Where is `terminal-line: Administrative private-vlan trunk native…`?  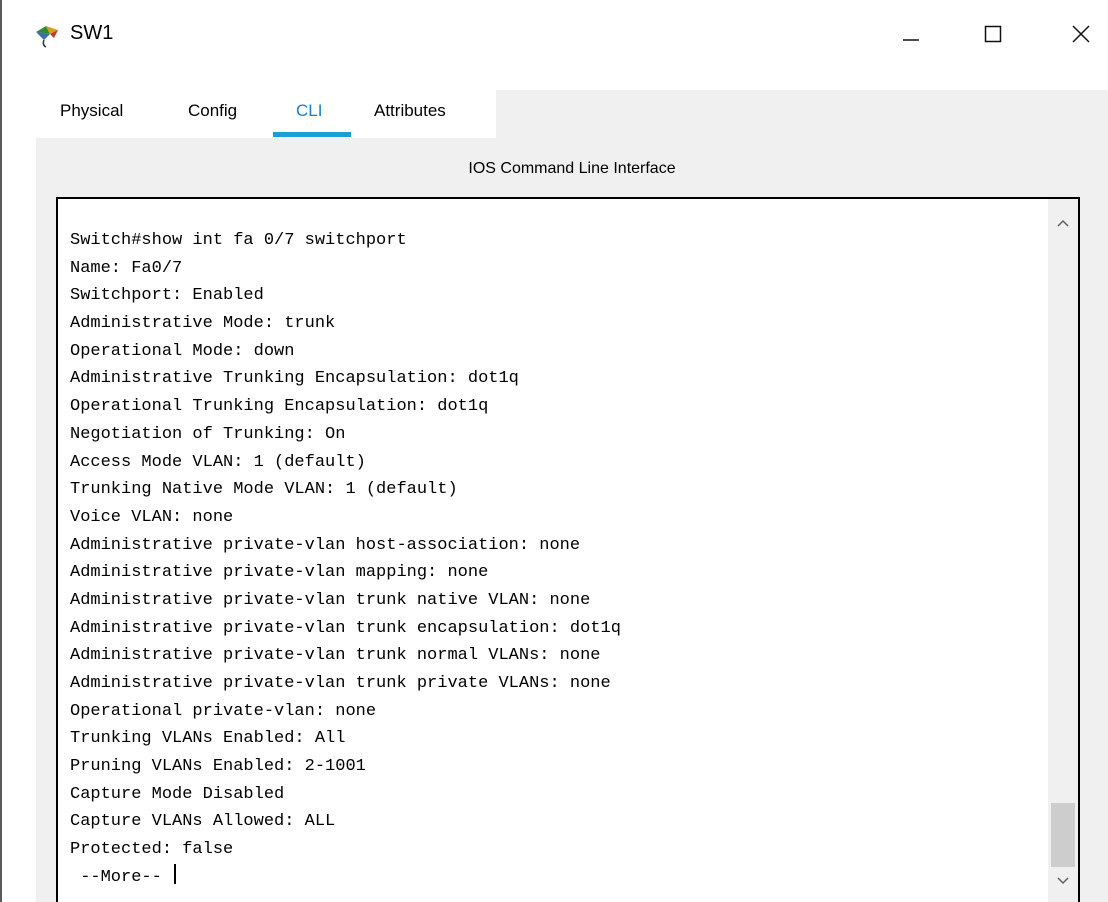
terminal-line: Administrative private-vlan trunk native… is located at coordinates (330, 600).